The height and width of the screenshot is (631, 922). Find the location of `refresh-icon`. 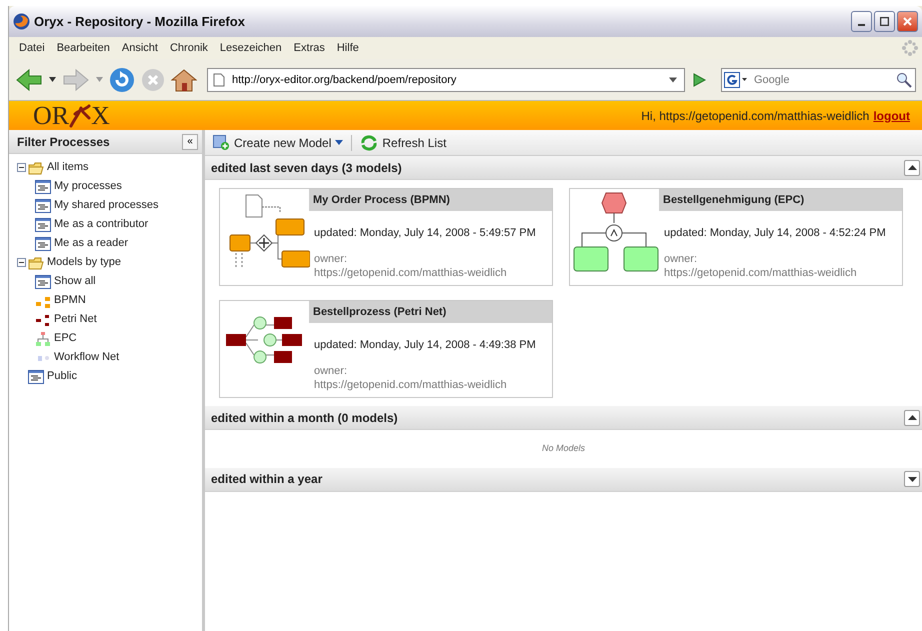

refresh-icon is located at coordinates (369, 142).